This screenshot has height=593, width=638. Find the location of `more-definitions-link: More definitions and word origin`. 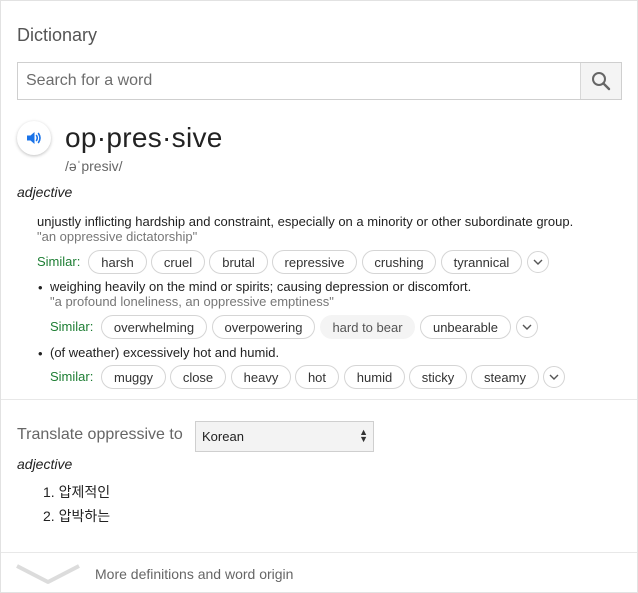

more-definitions-link: More definitions and word origin is located at coordinates (194, 574).